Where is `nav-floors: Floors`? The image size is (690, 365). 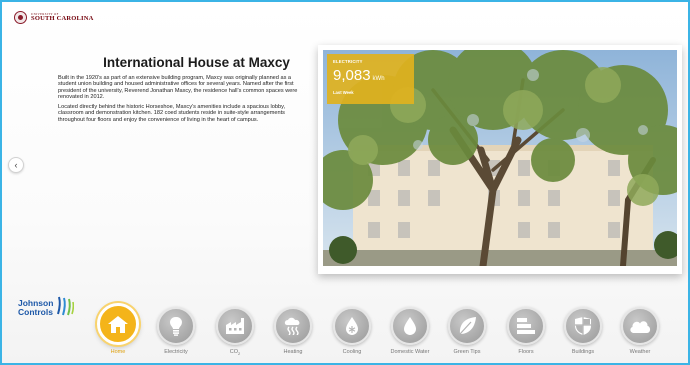
nav-floors: Floors is located at coordinates (526, 331).